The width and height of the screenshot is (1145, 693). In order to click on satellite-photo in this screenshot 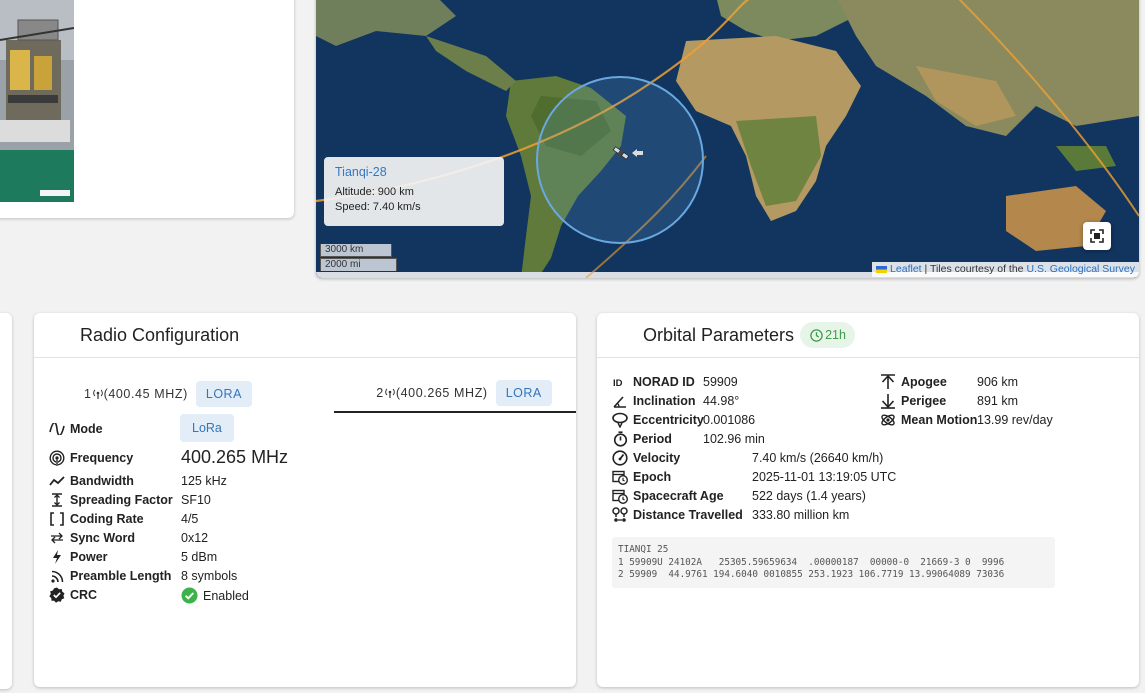, I will do `click(37, 101)`.